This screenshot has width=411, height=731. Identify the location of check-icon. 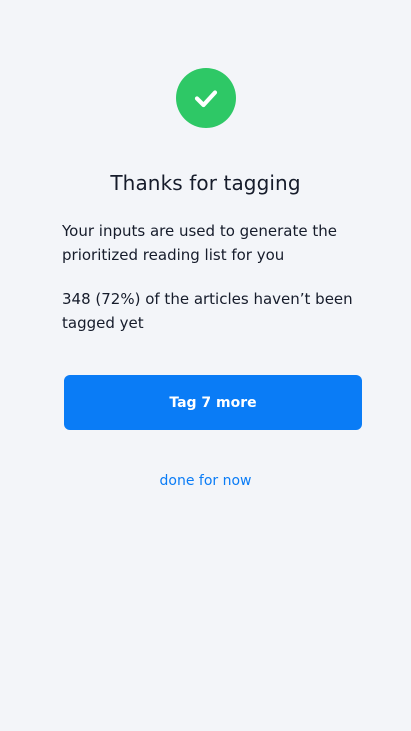
(206, 99).